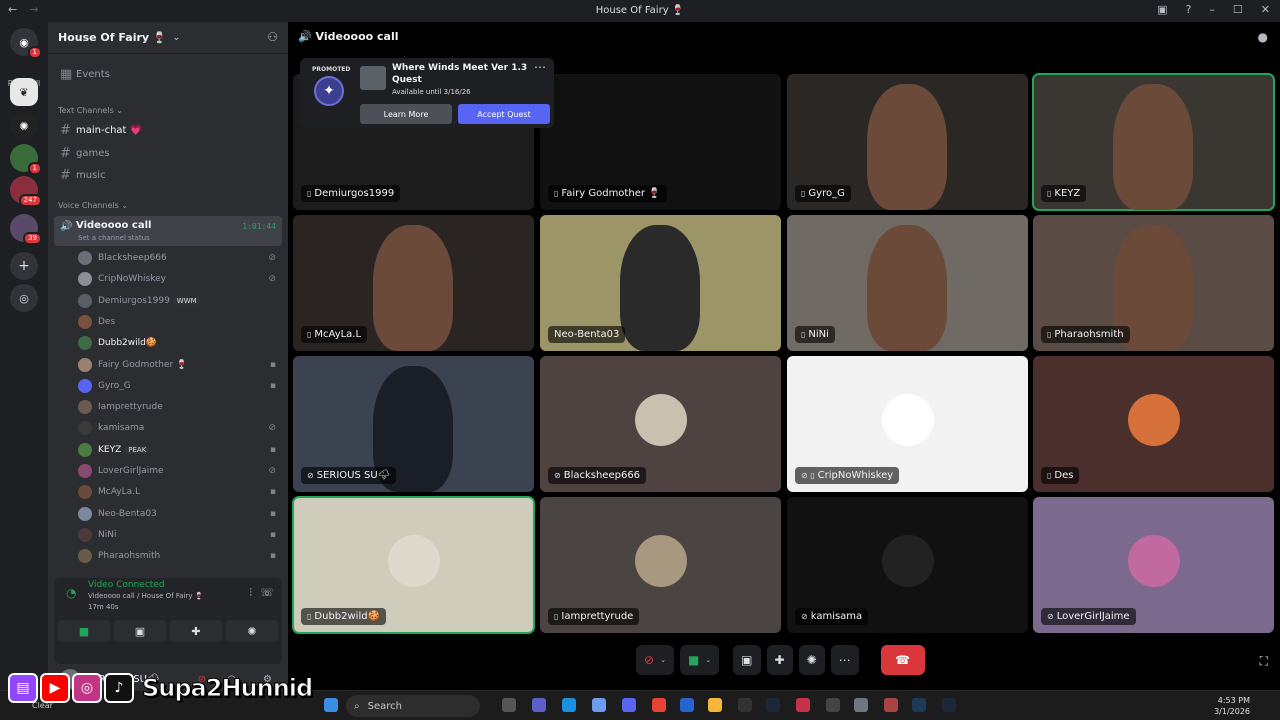 The image size is (1280, 720). What do you see at coordinates (660, 283) in the screenshot?
I see `video-tile: Neo-Benta03` at bounding box center [660, 283].